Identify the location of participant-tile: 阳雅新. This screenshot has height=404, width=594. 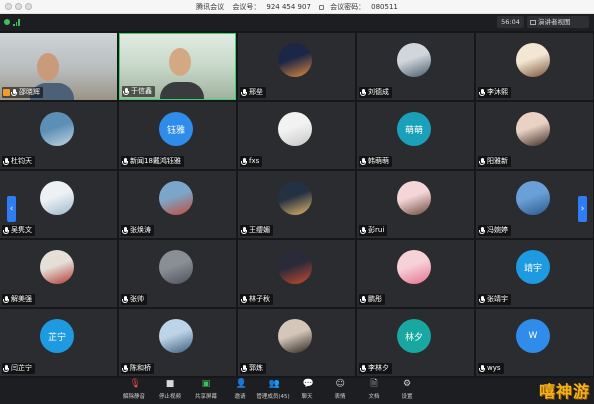
(534, 135).